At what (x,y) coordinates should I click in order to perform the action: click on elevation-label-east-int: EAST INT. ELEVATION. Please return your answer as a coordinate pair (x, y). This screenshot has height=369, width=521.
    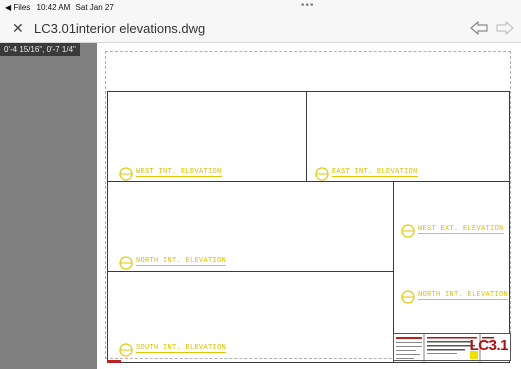
    Looking at the image, I should click on (366, 174).